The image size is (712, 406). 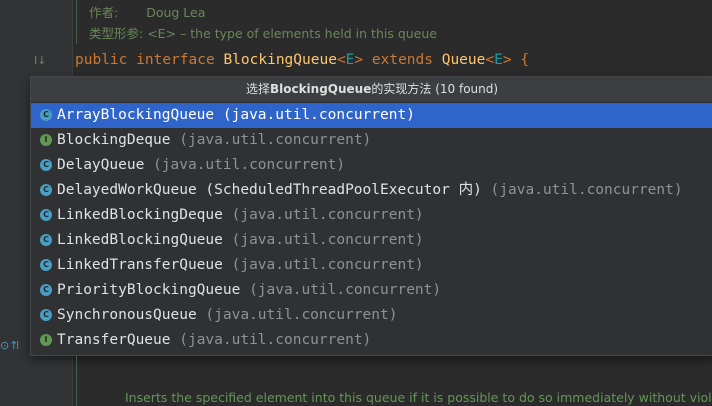 I want to click on tparam-open: <, so click(x=341, y=60).